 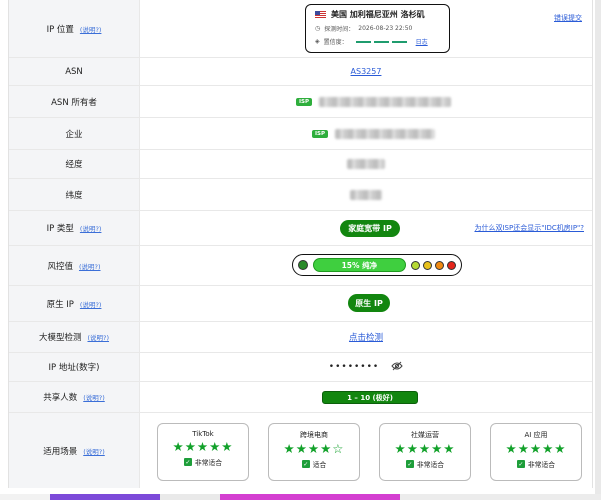 I want to click on row-label: 企业, so click(x=74, y=134).